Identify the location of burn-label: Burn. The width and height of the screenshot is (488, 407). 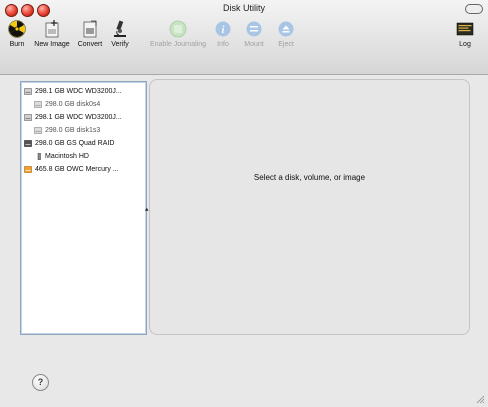
(17, 44).